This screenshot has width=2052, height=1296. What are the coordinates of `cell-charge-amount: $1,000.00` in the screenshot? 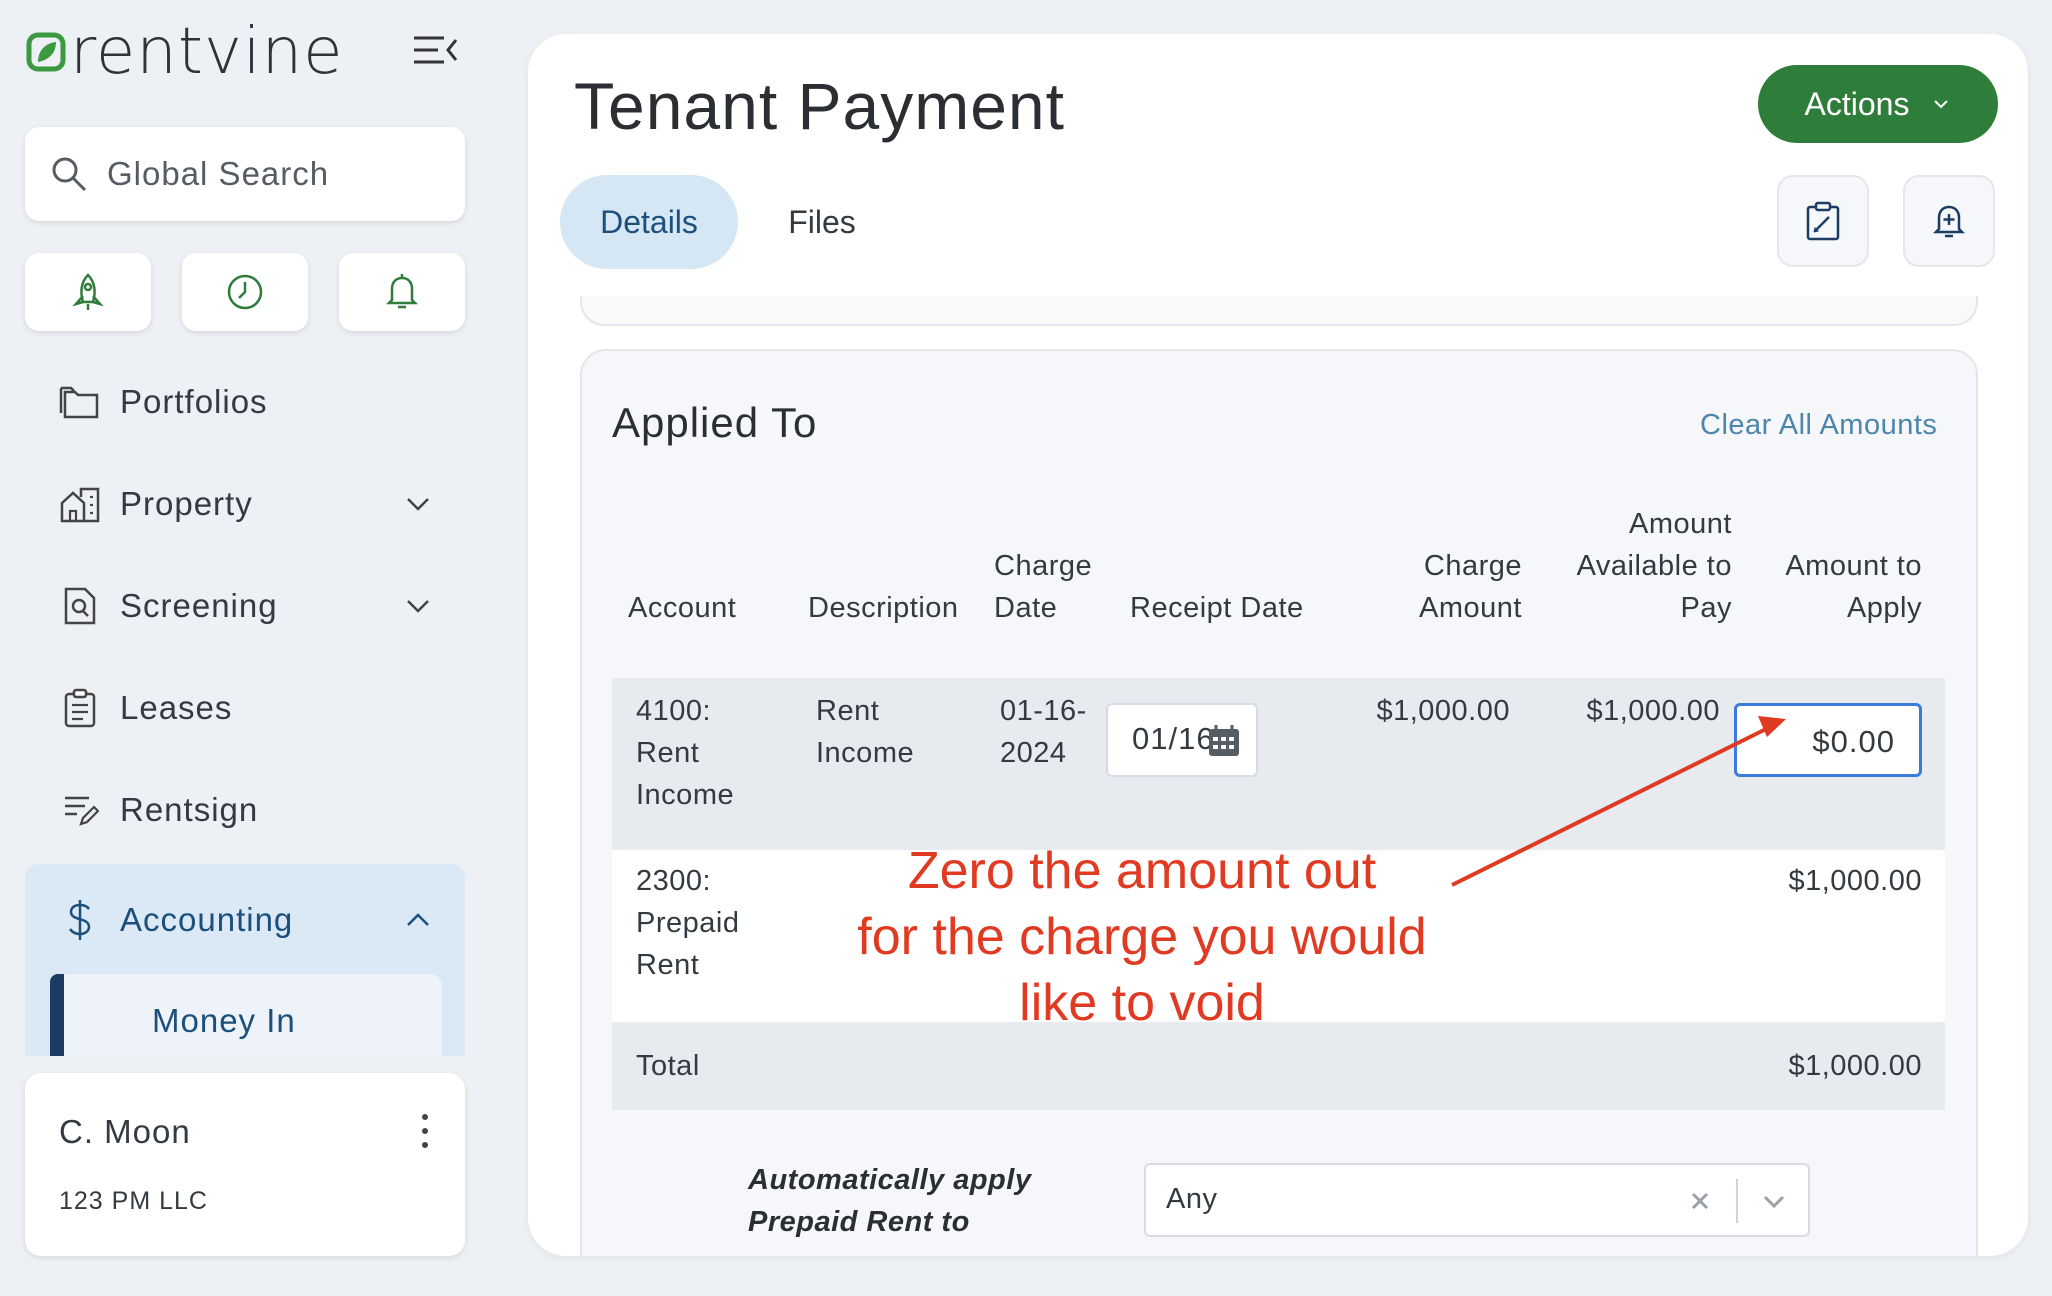 It's located at (1443, 711).